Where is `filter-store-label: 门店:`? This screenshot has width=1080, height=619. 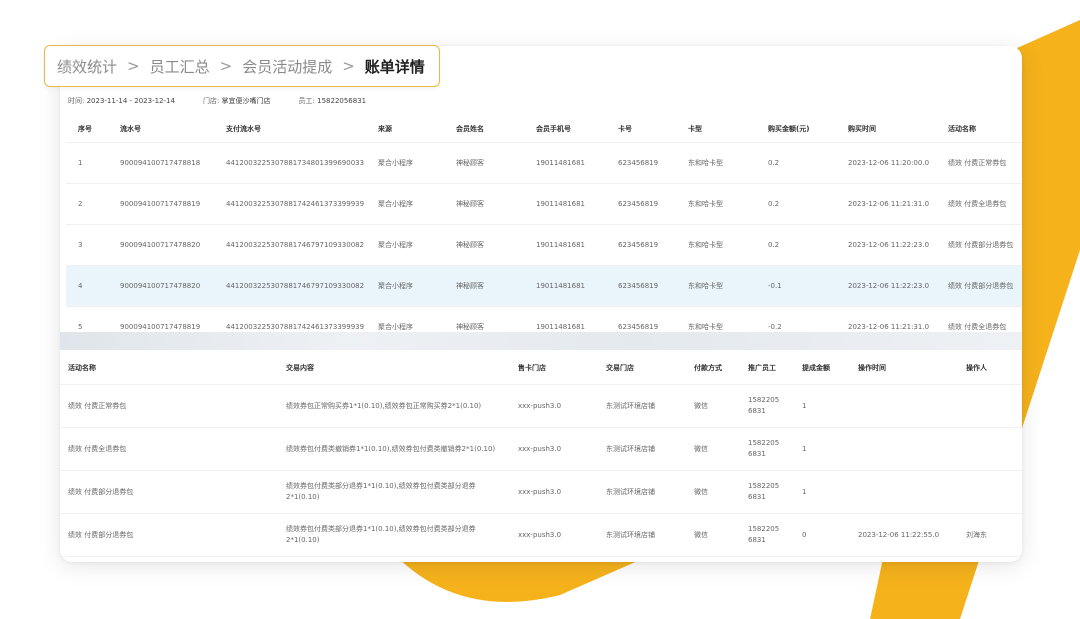 filter-store-label: 门店: is located at coordinates (211, 101).